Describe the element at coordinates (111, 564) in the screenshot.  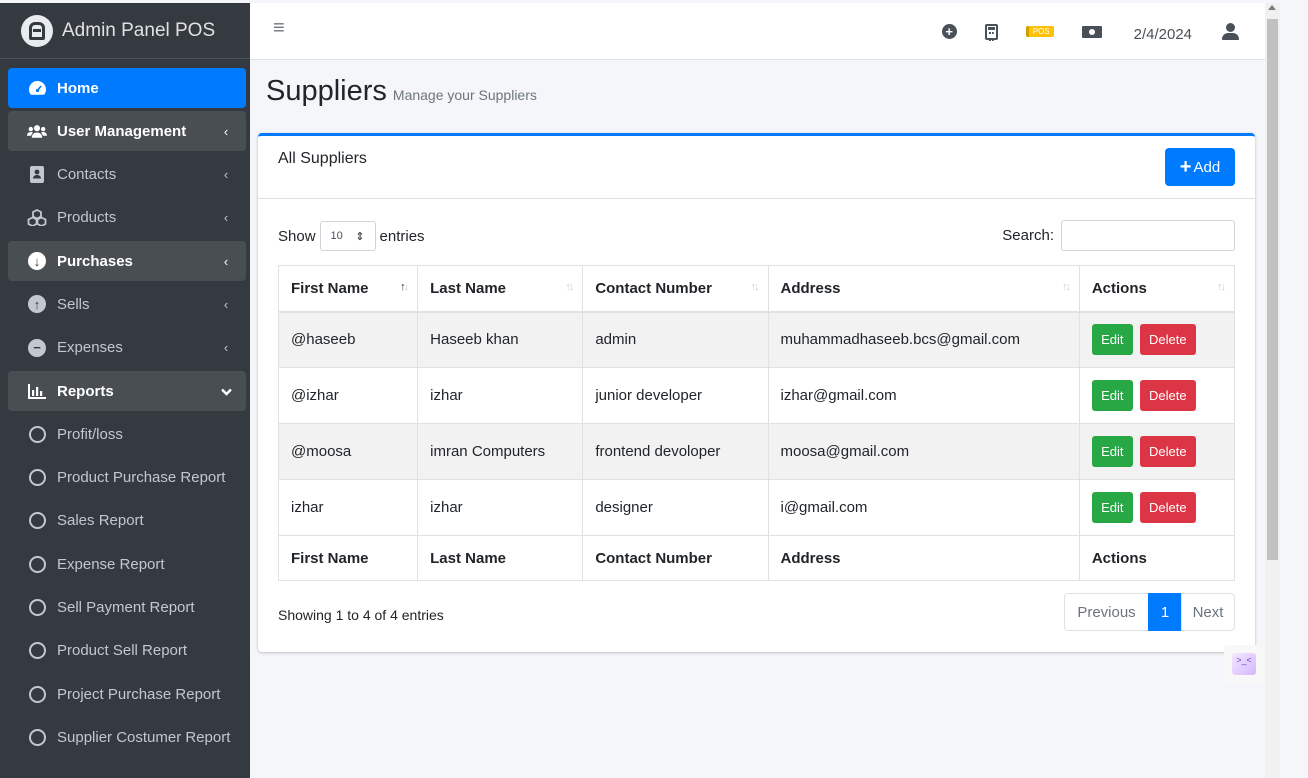
I see `sidebar-item-label: Expense Report` at that location.